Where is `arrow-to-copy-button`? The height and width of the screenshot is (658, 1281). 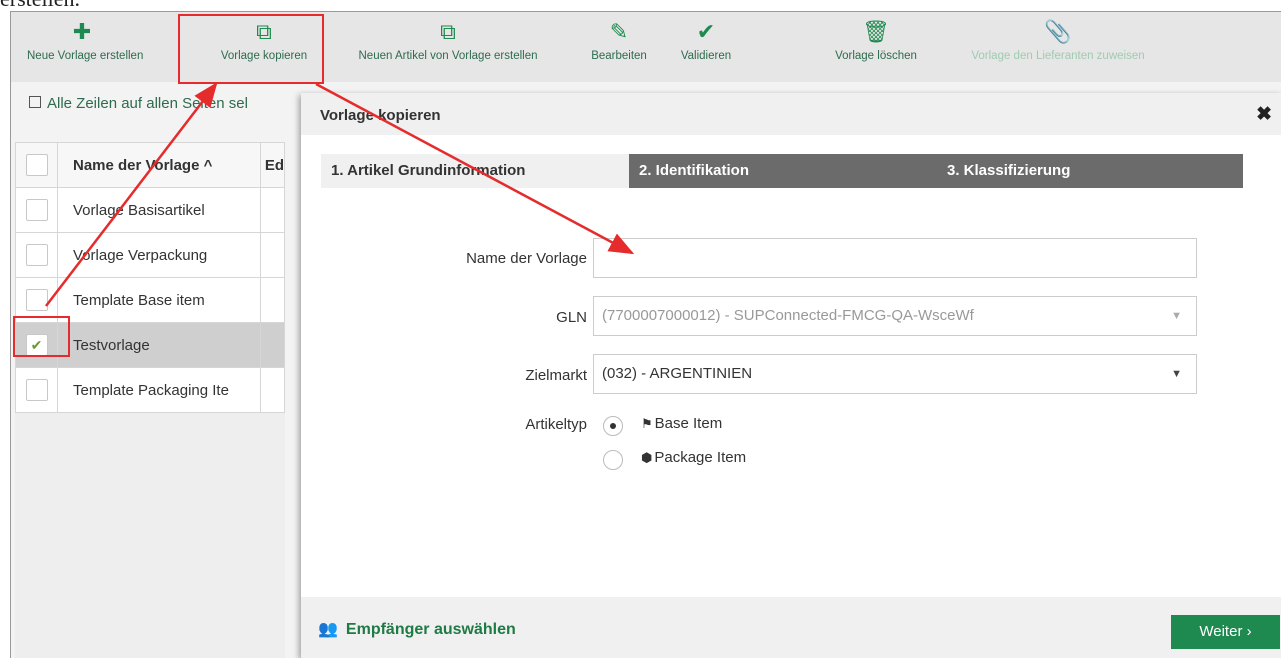
arrow-to-copy-button is located at coordinates (131, 194).